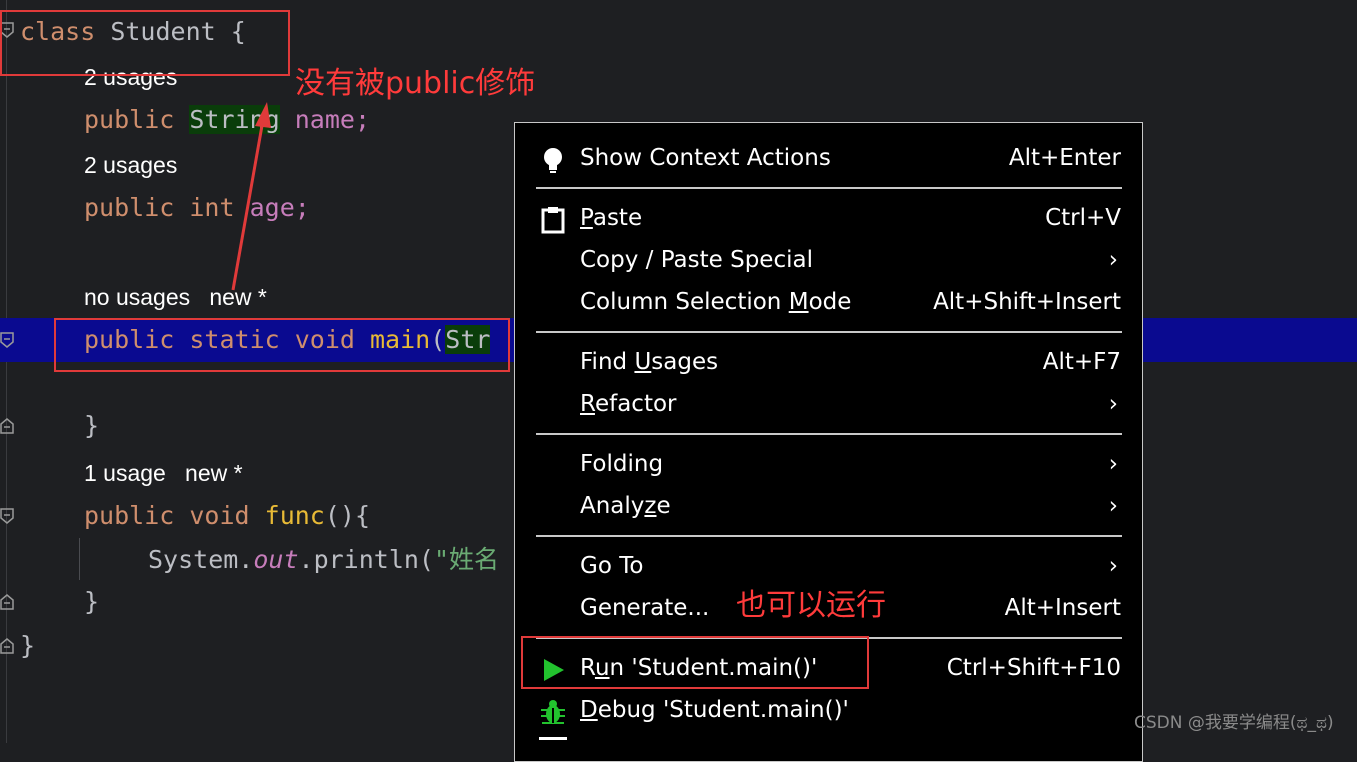 Image resolution: width=1357 pixels, height=762 pixels. I want to click on code-line-field-age: public int age;, so click(197, 208).